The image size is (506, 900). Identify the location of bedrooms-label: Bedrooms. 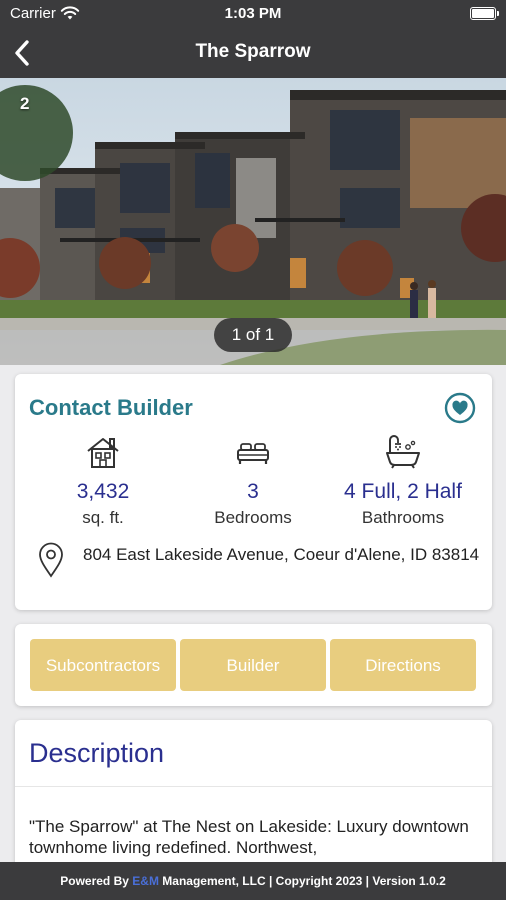
(253, 517).